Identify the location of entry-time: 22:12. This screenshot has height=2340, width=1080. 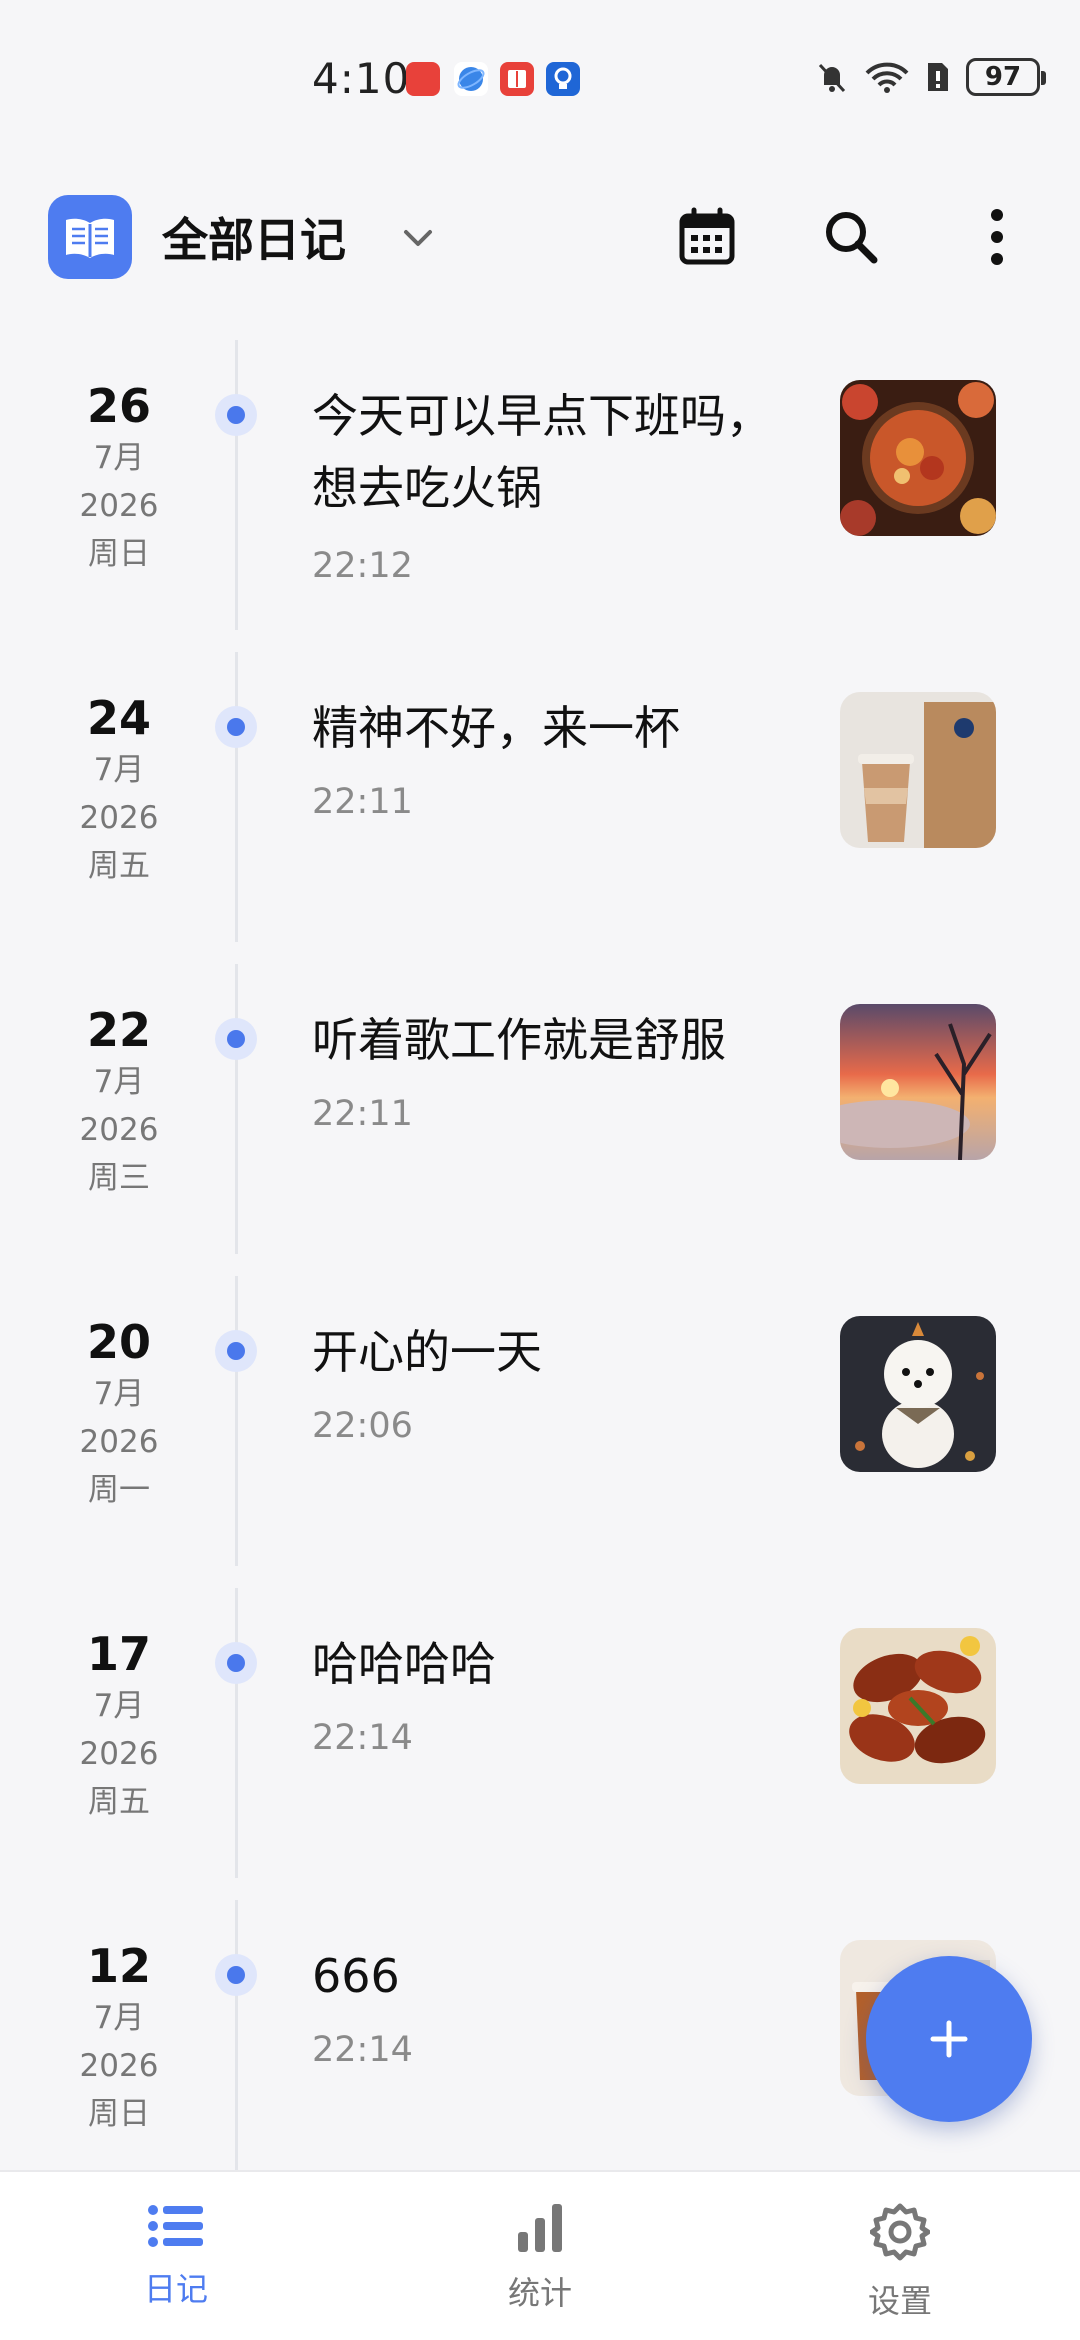
(362, 566).